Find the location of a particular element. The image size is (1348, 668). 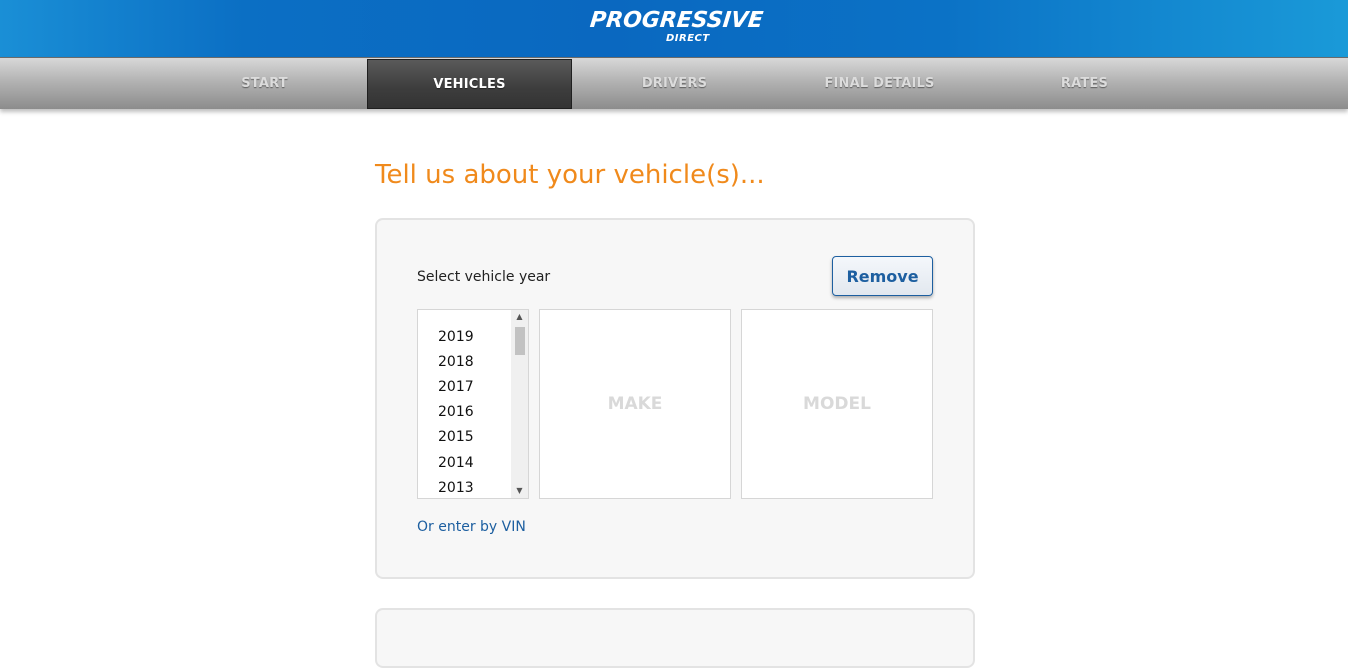

site-header: PROGRESSIVE ® DIRECT is located at coordinates (674, 28).